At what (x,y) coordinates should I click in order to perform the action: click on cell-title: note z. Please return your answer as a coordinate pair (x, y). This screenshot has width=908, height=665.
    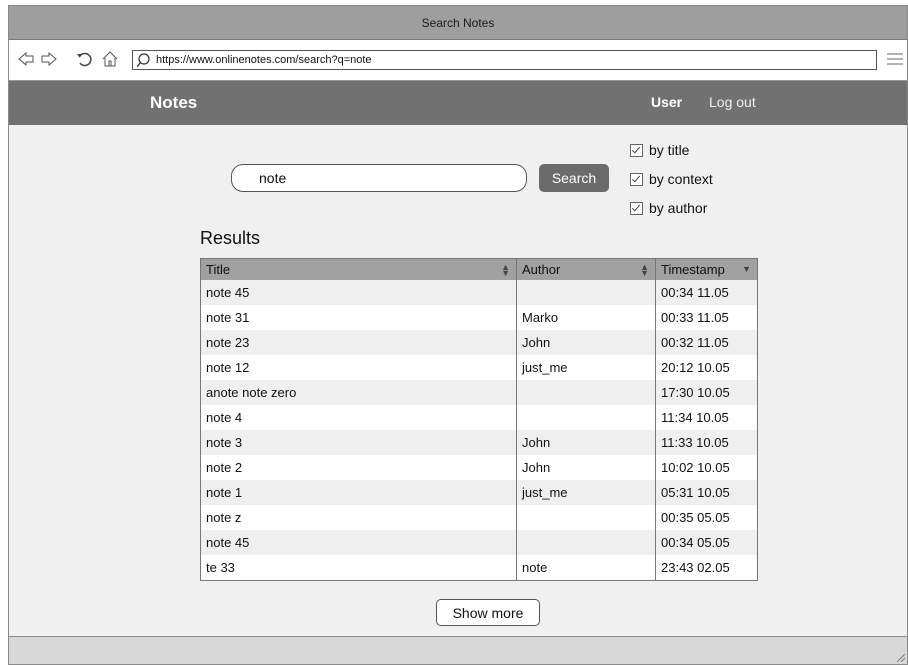
    Looking at the image, I should click on (358, 517).